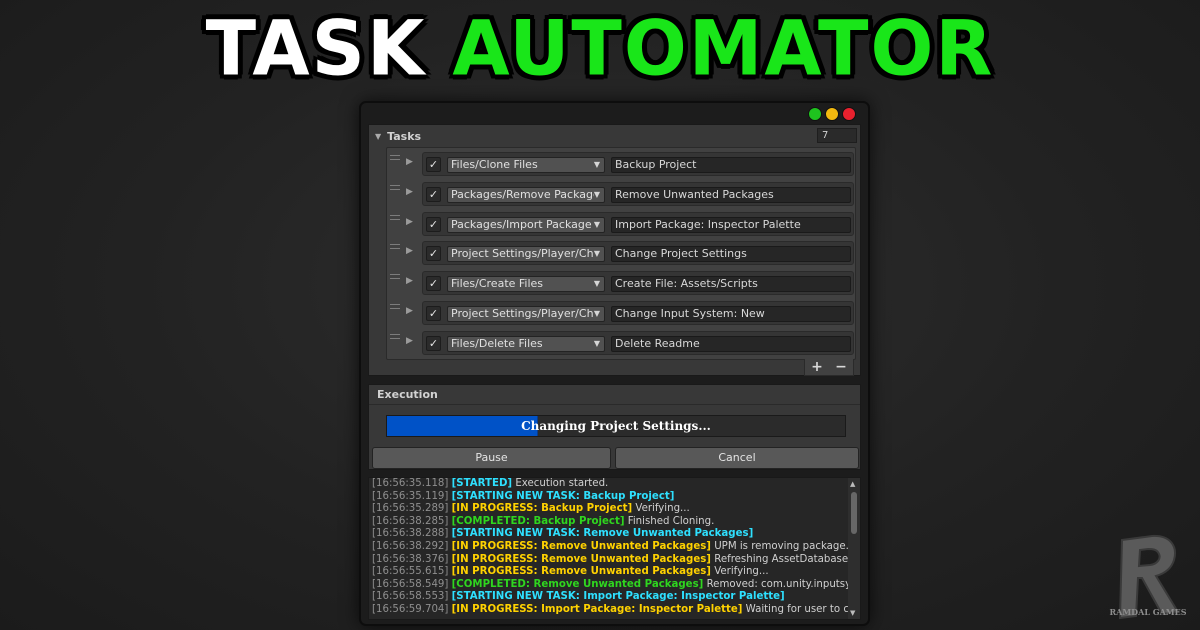  Describe the element at coordinates (783, 584) in the screenshot. I see `log-message: Removed: com.unity.inputsystem` at that location.